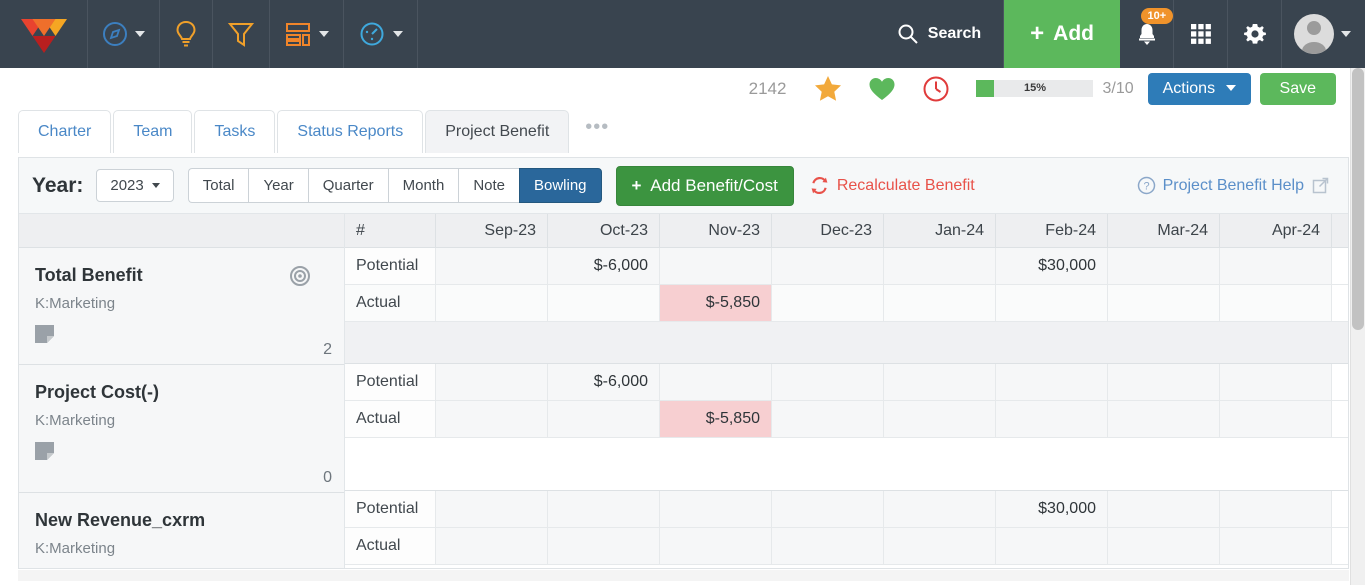 The image size is (1365, 585). What do you see at coordinates (181, 429) in the screenshot?
I see `benefit-group-header: Project Cost(-) K:Marketing 0` at bounding box center [181, 429].